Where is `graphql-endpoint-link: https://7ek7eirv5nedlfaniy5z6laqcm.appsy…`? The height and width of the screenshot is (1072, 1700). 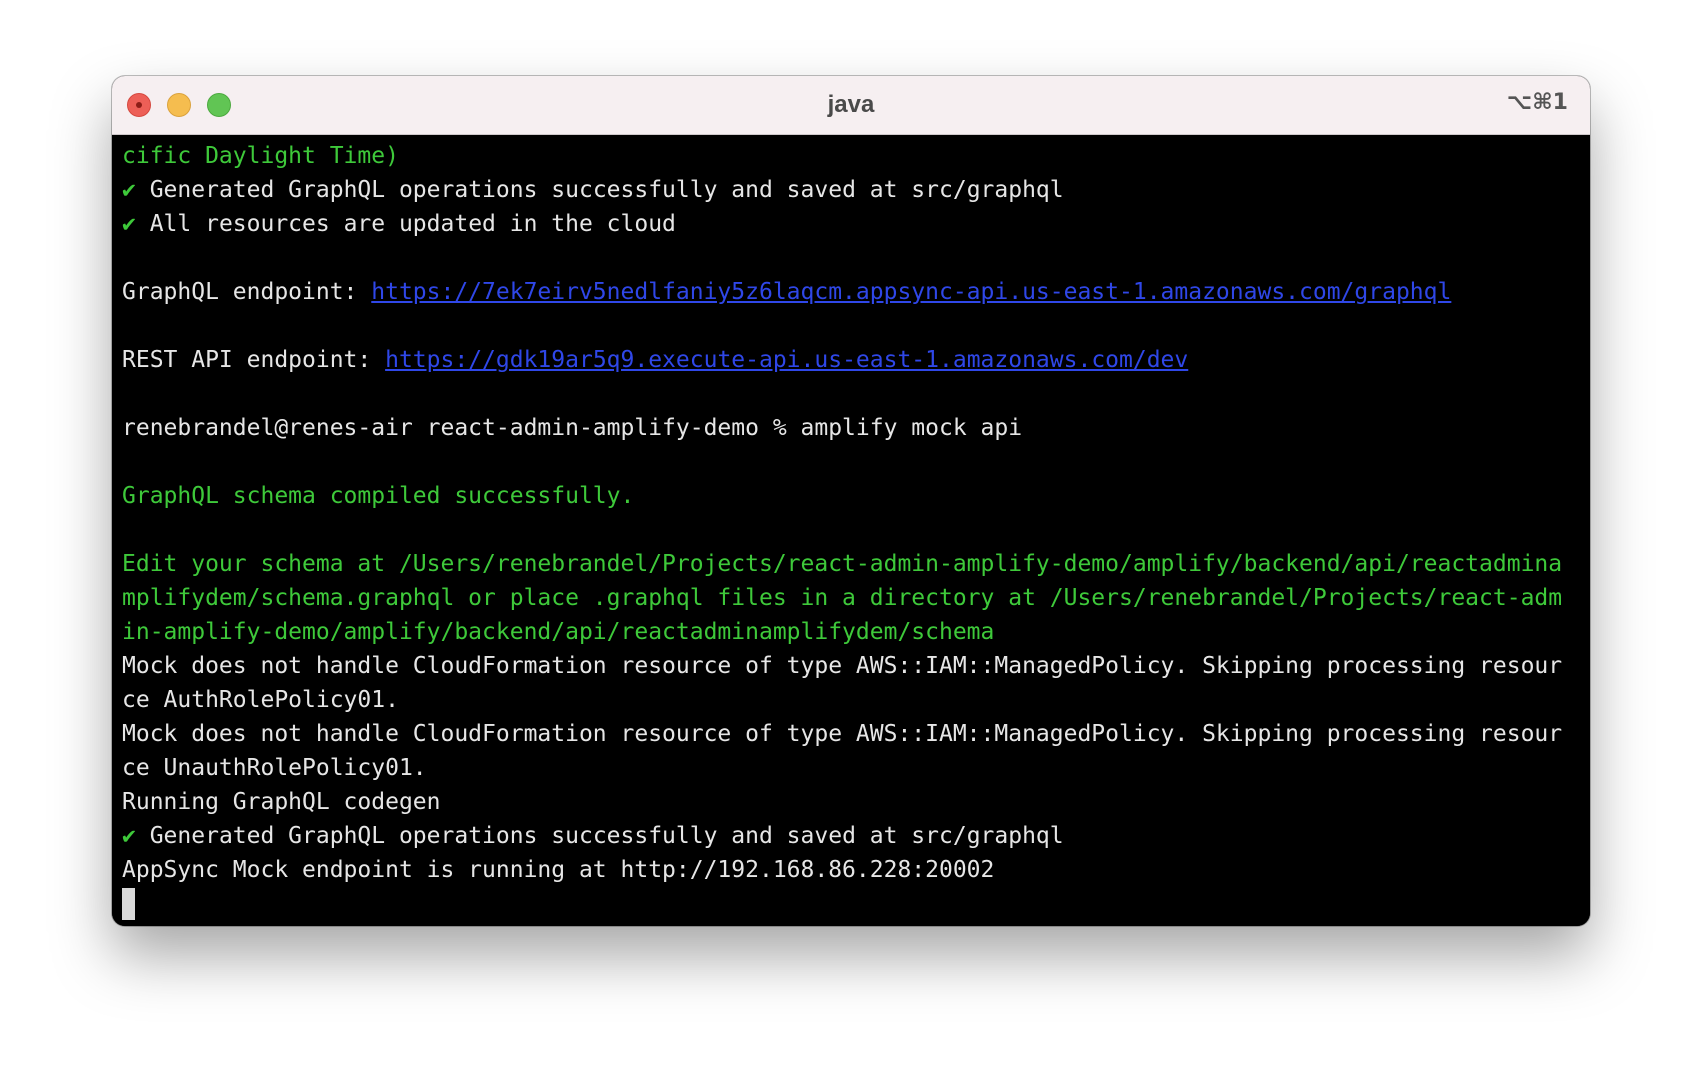 graphql-endpoint-link: https://7ek7eirv5nedlfaniy5z6laqcm.appsy… is located at coordinates (911, 292).